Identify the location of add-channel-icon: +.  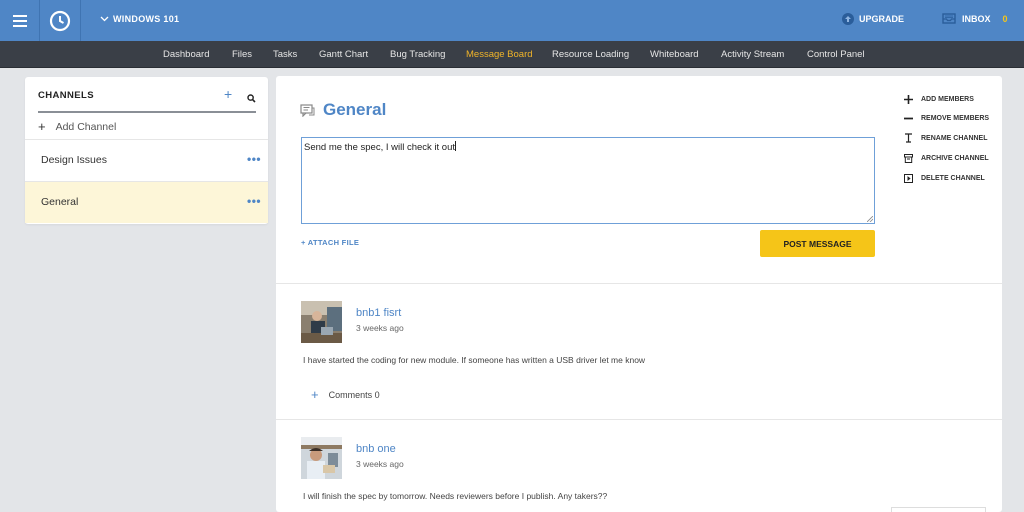
(228, 94).